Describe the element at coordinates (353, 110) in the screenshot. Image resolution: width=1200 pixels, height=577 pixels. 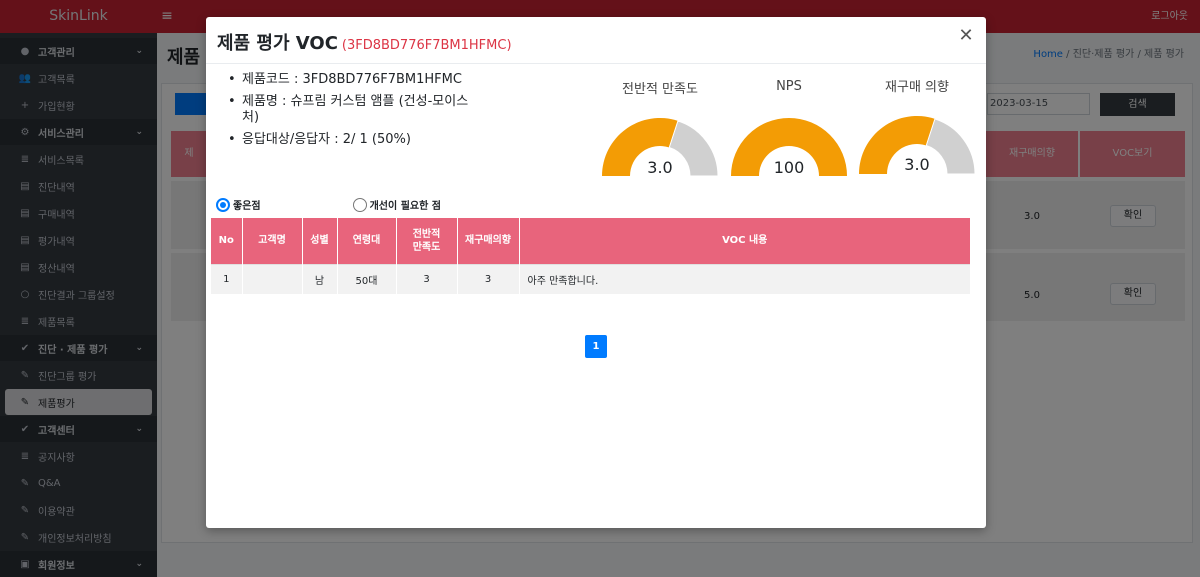
I see `product-name: 제품명 : 슈프림 커스텀 앰플 (건성-모이스처)` at that location.